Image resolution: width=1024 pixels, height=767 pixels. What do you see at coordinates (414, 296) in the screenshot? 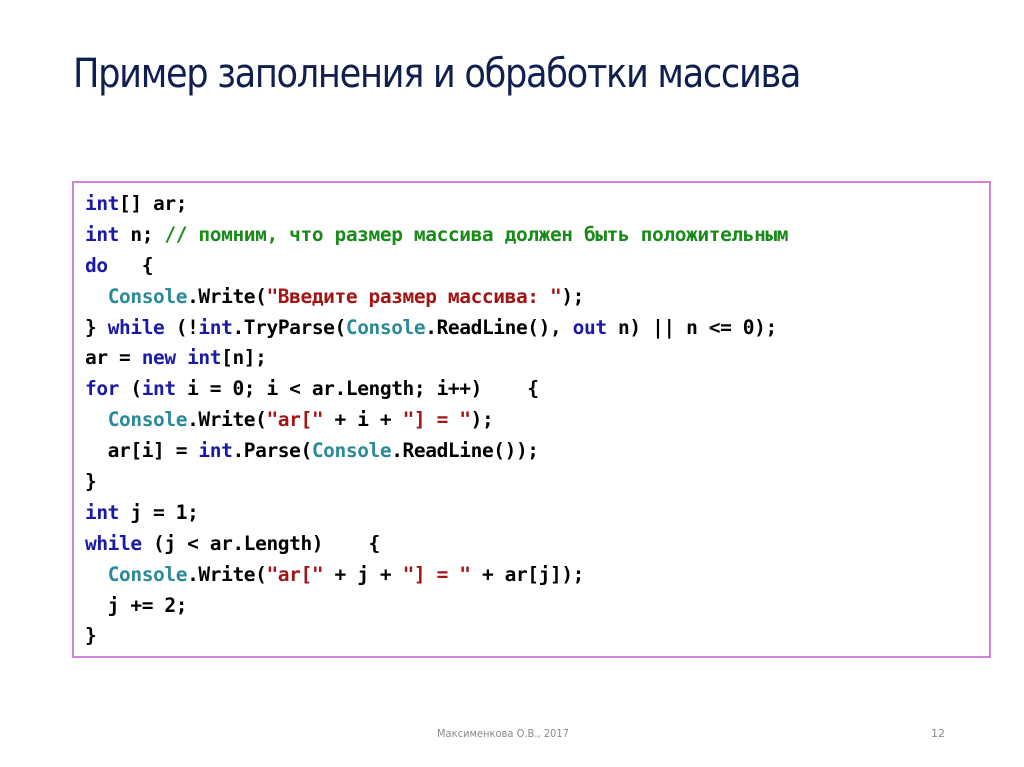
I see `code-string: "Введите размер массива: "` at bounding box center [414, 296].